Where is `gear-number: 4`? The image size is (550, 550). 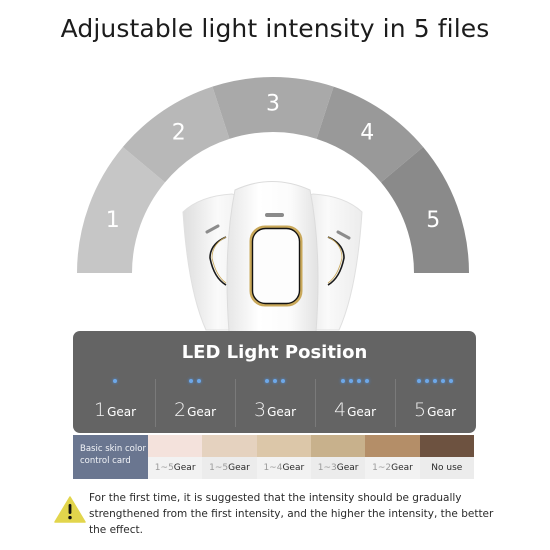
gear-number: 4 is located at coordinates (340, 410).